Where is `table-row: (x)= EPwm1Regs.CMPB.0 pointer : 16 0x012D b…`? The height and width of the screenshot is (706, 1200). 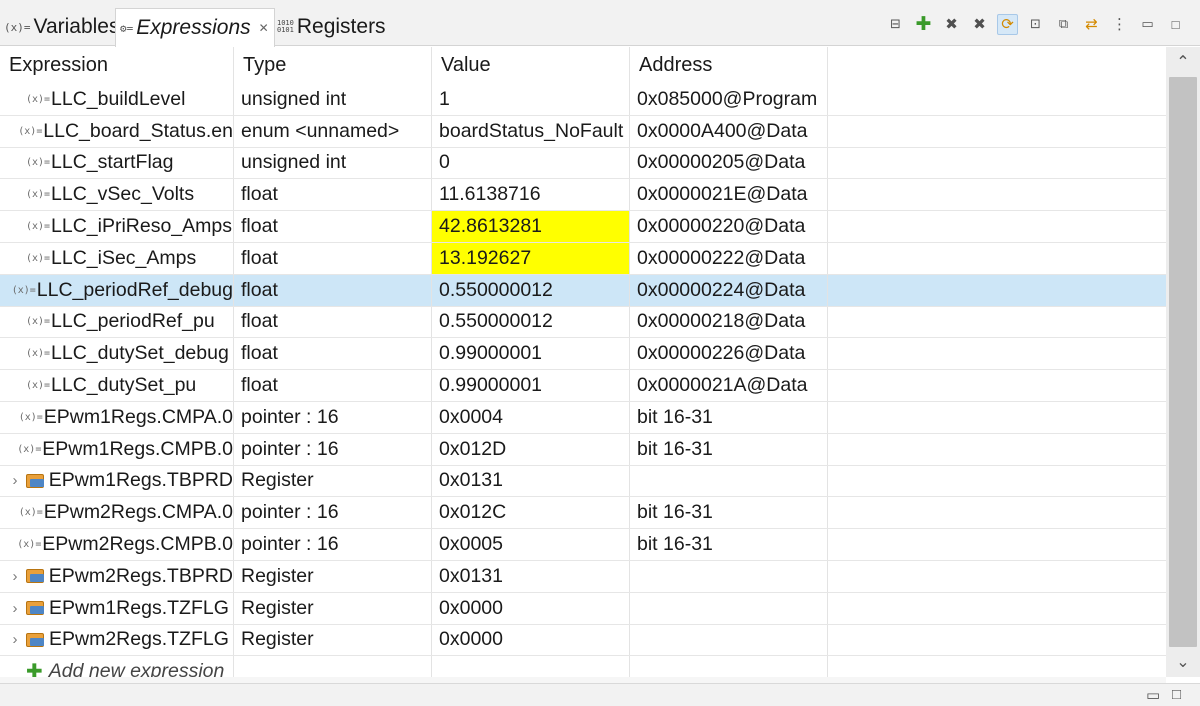 table-row: (x)= EPwm1Regs.CMPB.0 pointer : 16 0x012D b… is located at coordinates (583, 449).